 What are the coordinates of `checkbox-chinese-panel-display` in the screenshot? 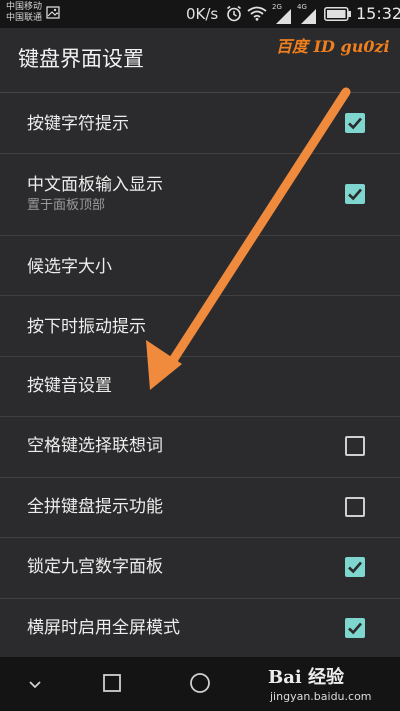 It's located at (355, 194).